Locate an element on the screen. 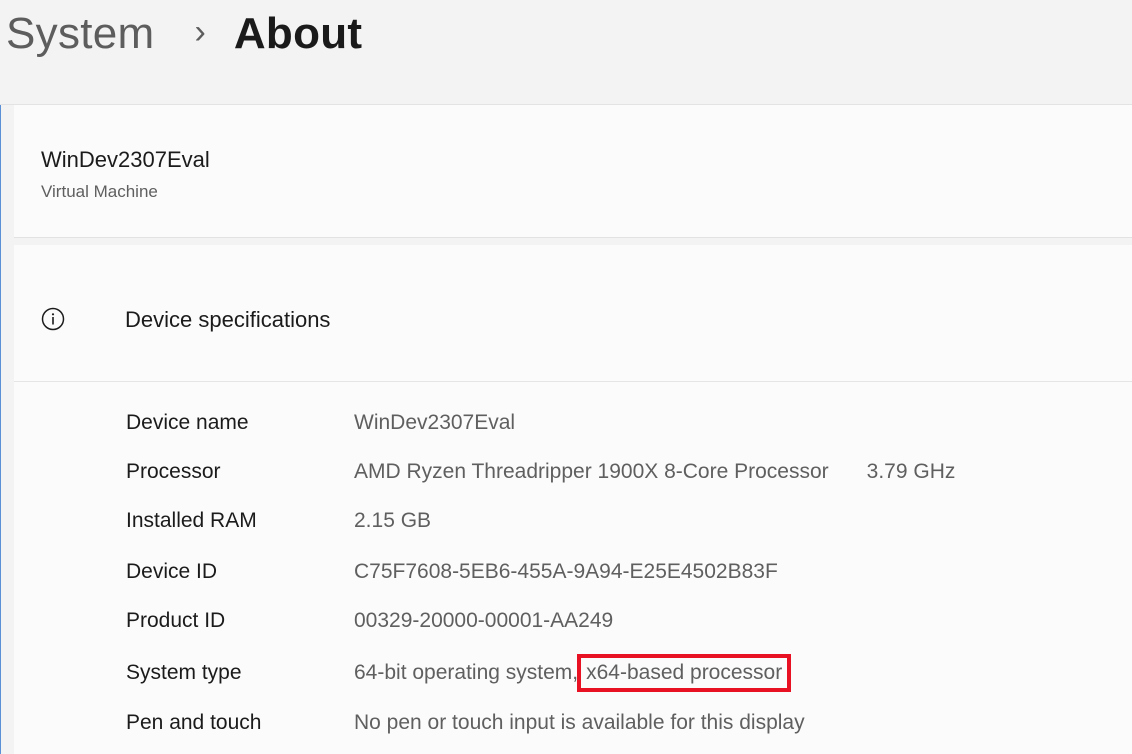 The image size is (1132, 754). device-specifications-title: Device specifications is located at coordinates (228, 319).